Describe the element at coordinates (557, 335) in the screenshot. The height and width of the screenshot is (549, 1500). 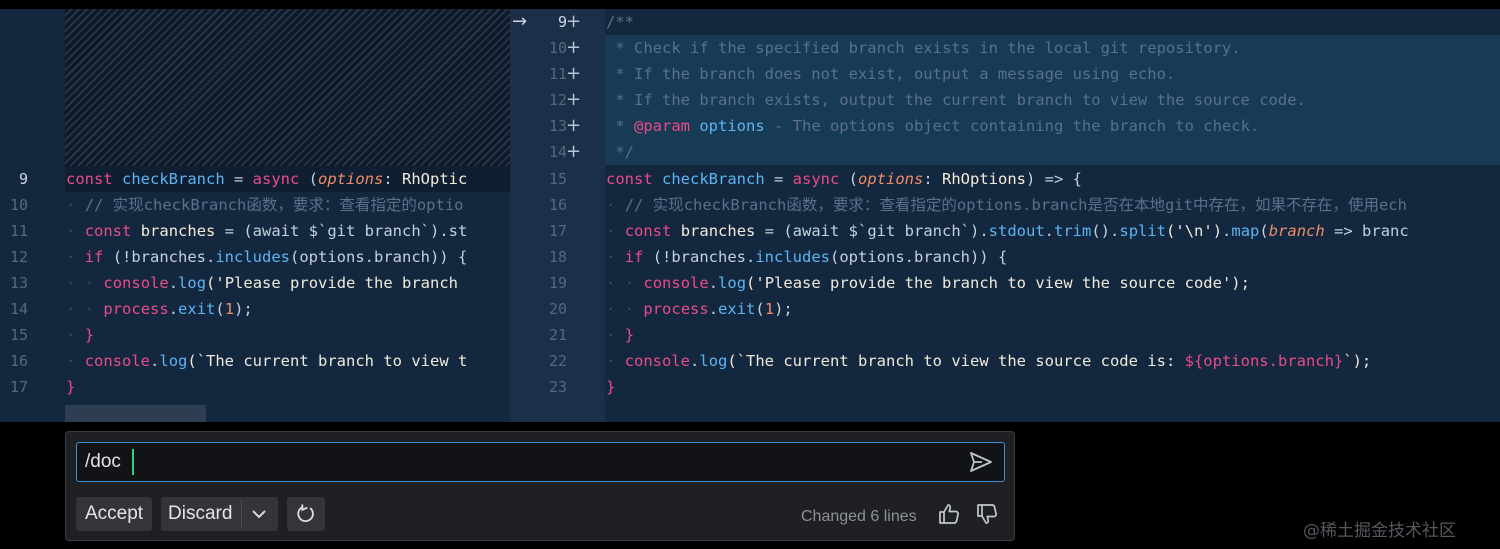
I see `line-number: 21` at that location.